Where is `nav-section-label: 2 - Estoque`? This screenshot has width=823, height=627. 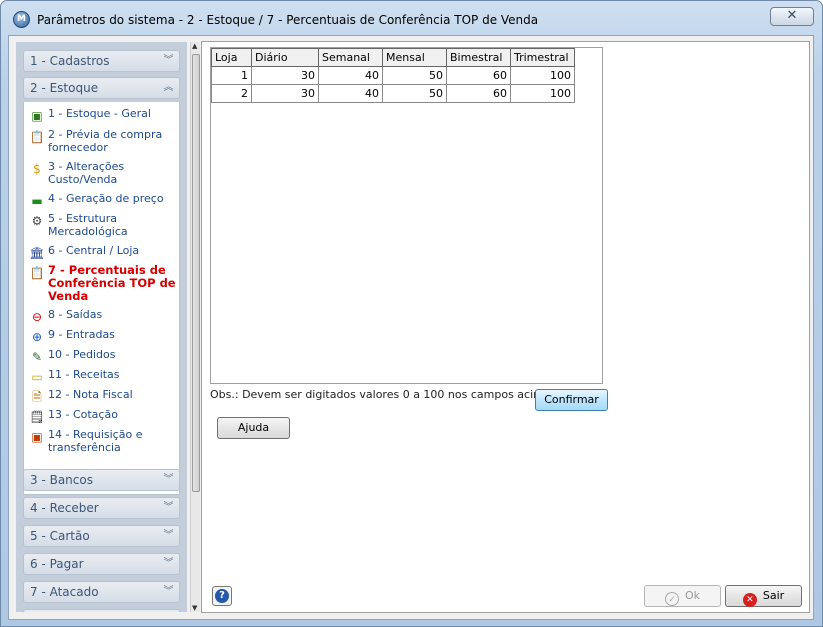
nav-section-label: 2 - Estoque is located at coordinates (64, 88).